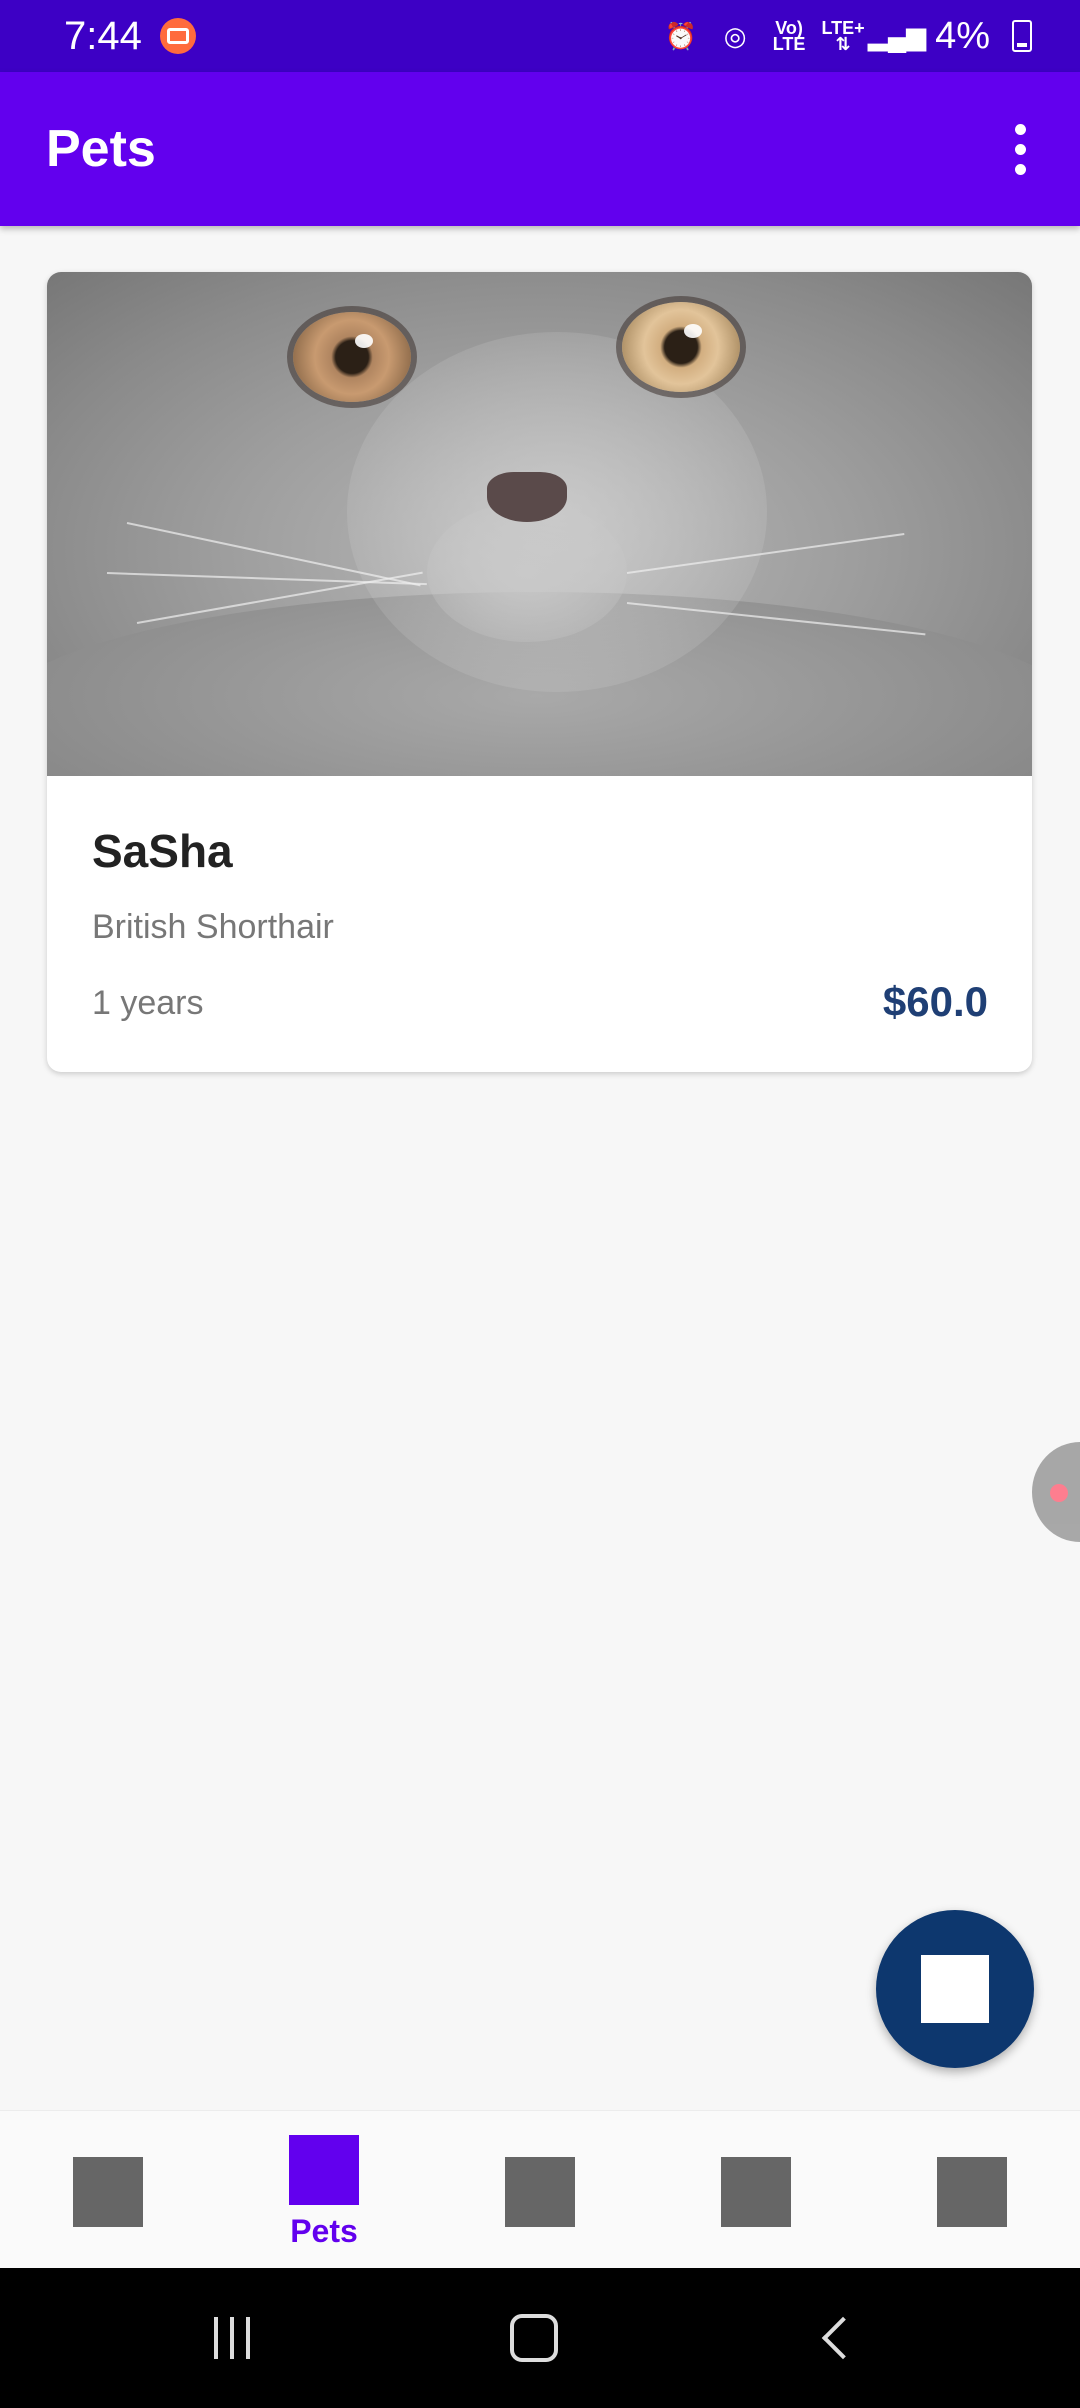 The height and width of the screenshot is (2408, 1080). I want to click on app-bar: Pets, so click(540, 149).